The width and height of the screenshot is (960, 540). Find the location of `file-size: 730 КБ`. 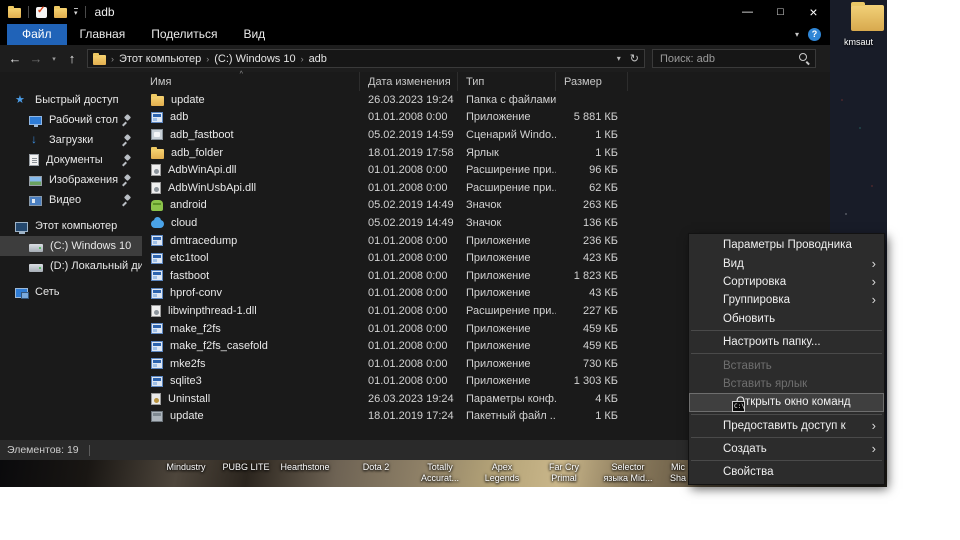

file-size: 730 КБ is located at coordinates (600, 363).